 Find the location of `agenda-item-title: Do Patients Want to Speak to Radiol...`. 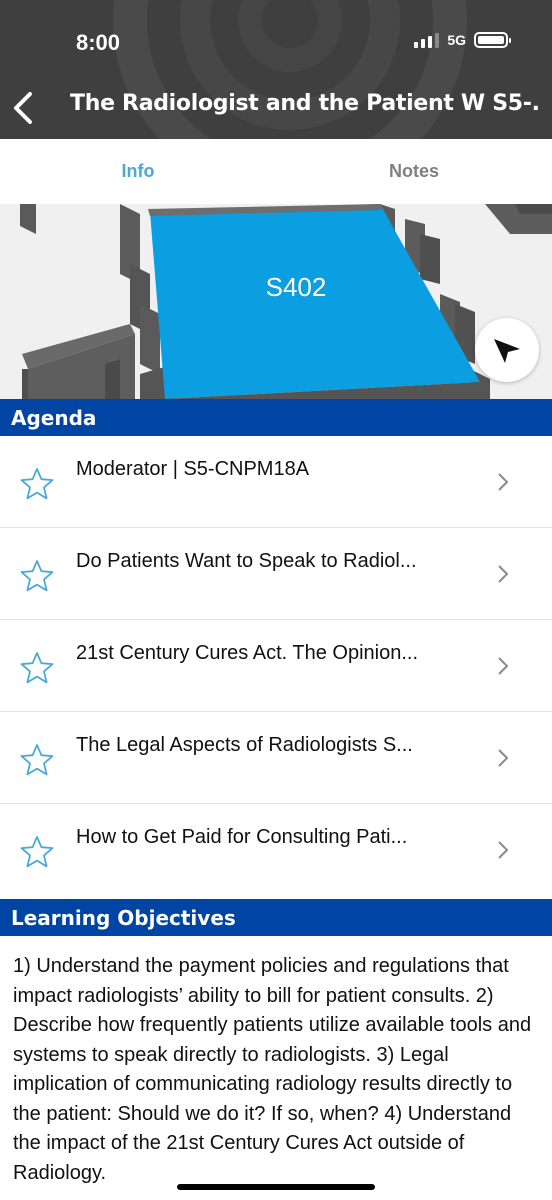

agenda-item-title: Do Patients Want to Speak to Radiol... is located at coordinates (246, 561).